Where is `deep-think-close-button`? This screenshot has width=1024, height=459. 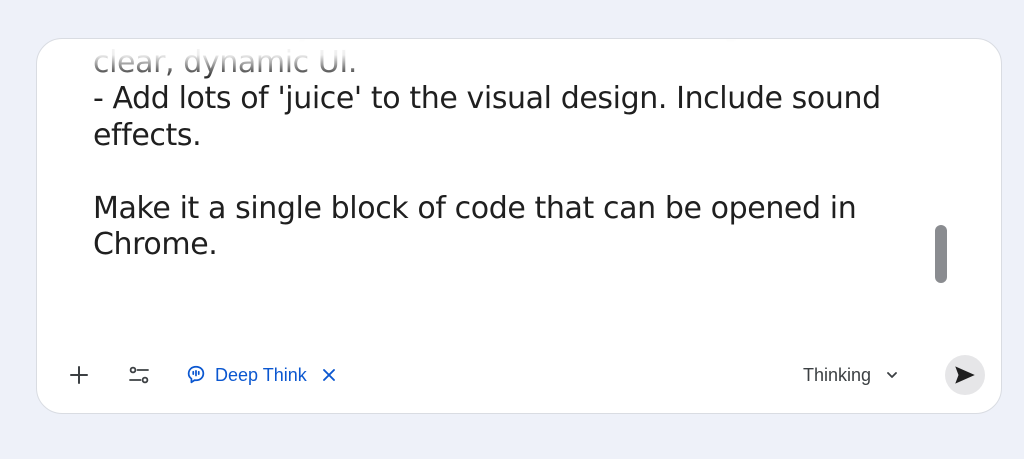 deep-think-close-button is located at coordinates (329, 375).